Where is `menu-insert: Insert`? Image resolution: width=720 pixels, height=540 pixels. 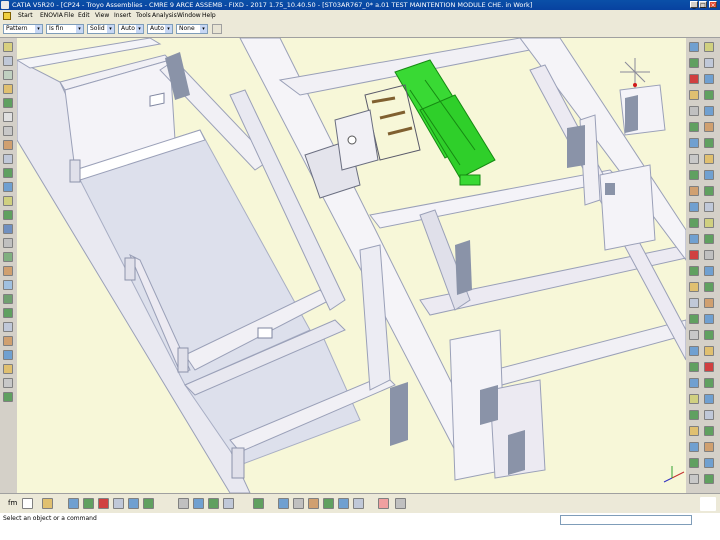 menu-insert: Insert is located at coordinates (122, 15).